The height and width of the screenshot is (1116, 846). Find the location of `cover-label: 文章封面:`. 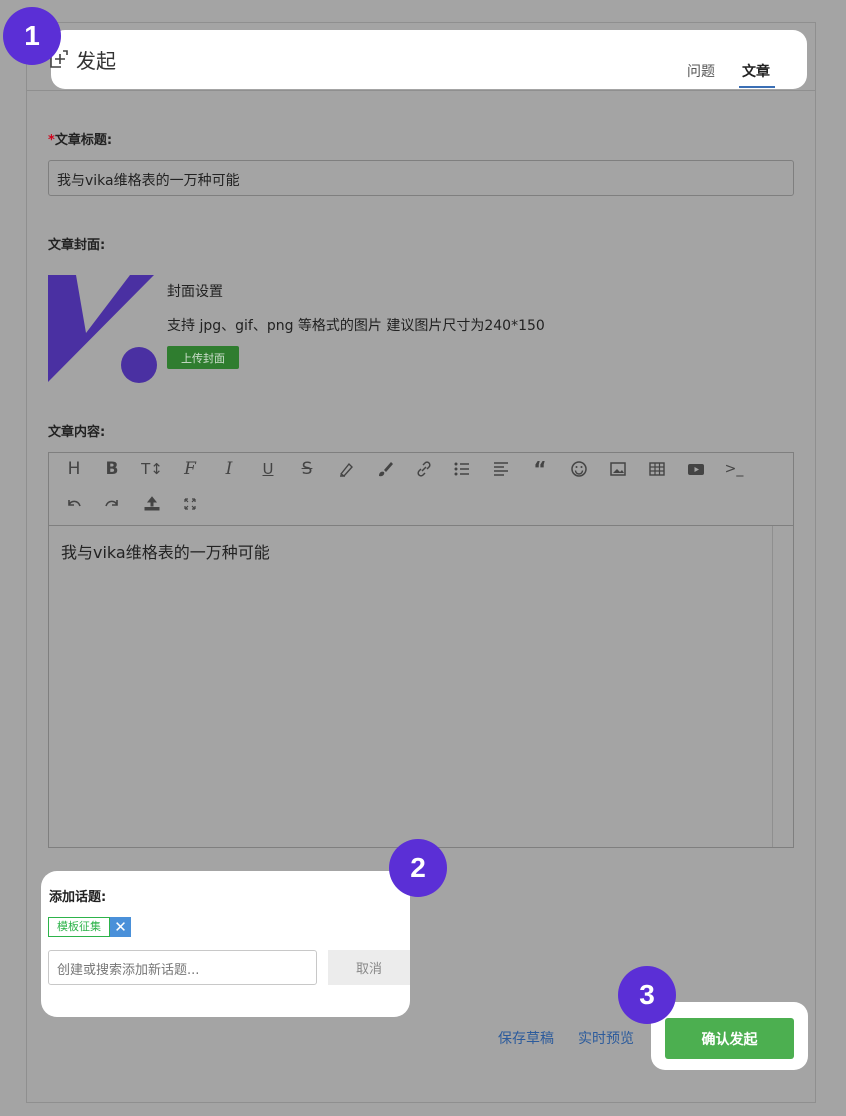

cover-label: 文章封面: is located at coordinates (77, 245).